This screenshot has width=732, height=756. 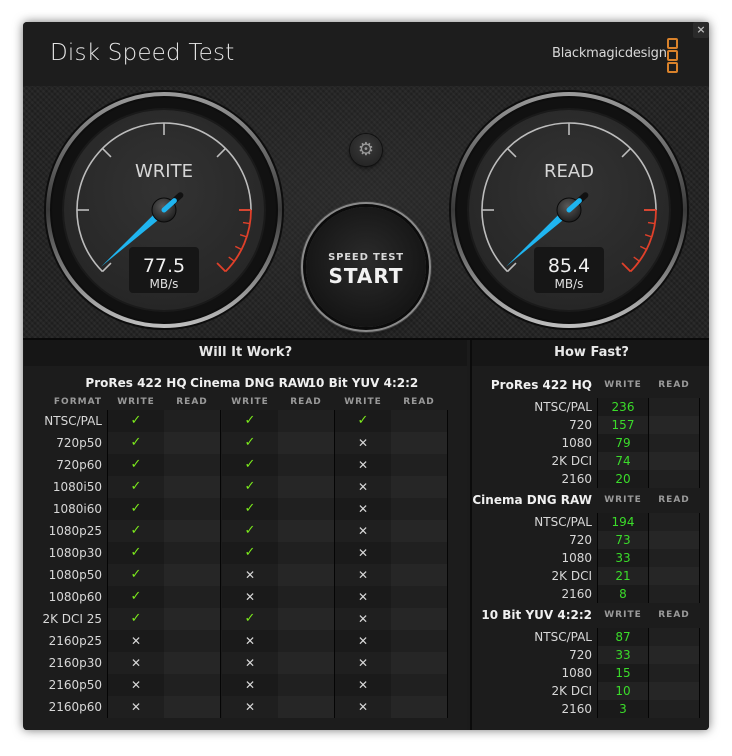 I want to click on table-row: 2160 8, so click(x=590, y=594).